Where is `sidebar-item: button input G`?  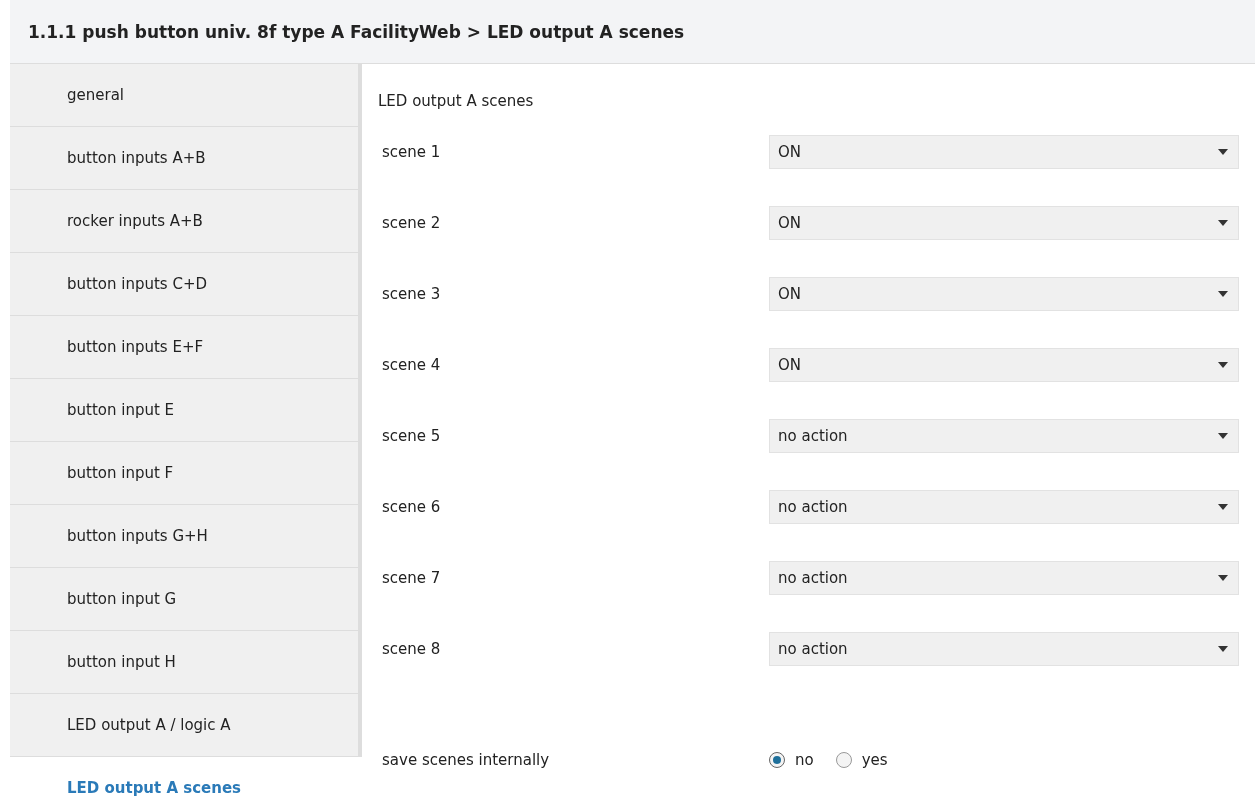 sidebar-item: button input G is located at coordinates (184, 599).